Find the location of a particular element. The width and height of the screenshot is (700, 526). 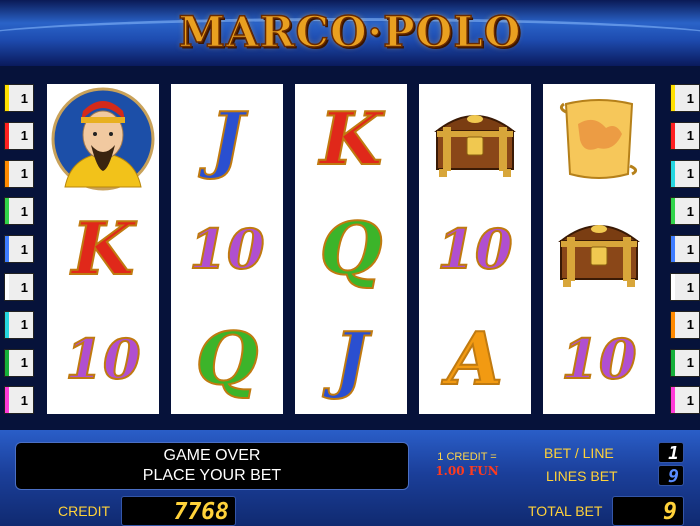

reel-5: 10 is located at coordinates (599, 249).